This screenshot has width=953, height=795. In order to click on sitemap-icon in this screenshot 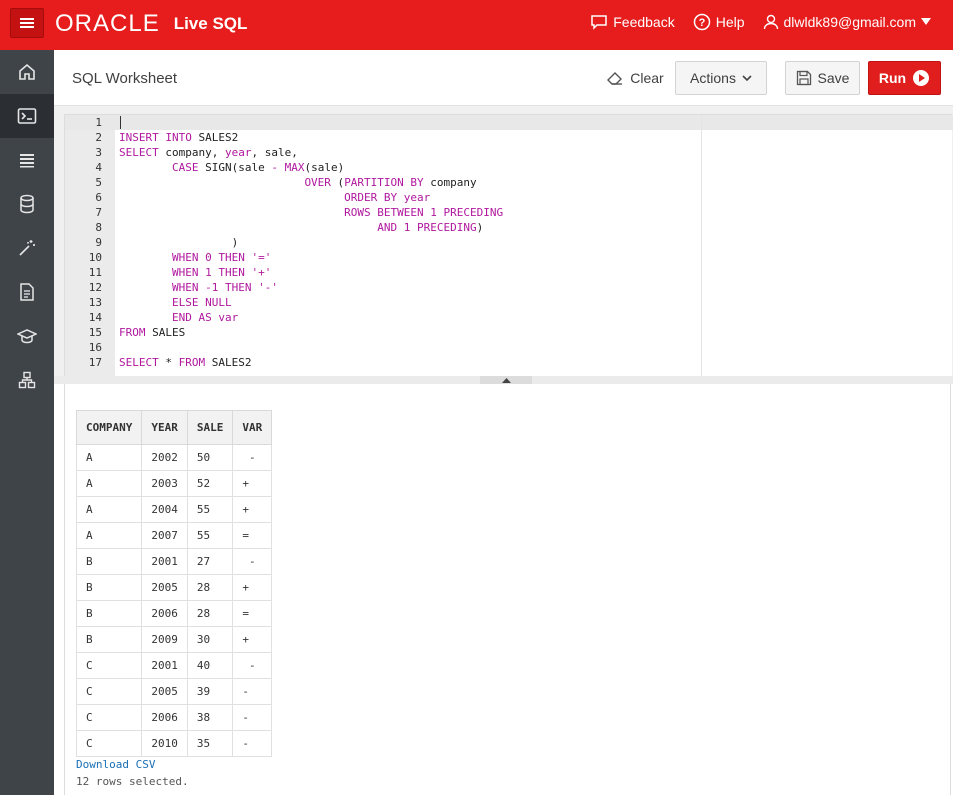, I will do `click(27, 380)`.